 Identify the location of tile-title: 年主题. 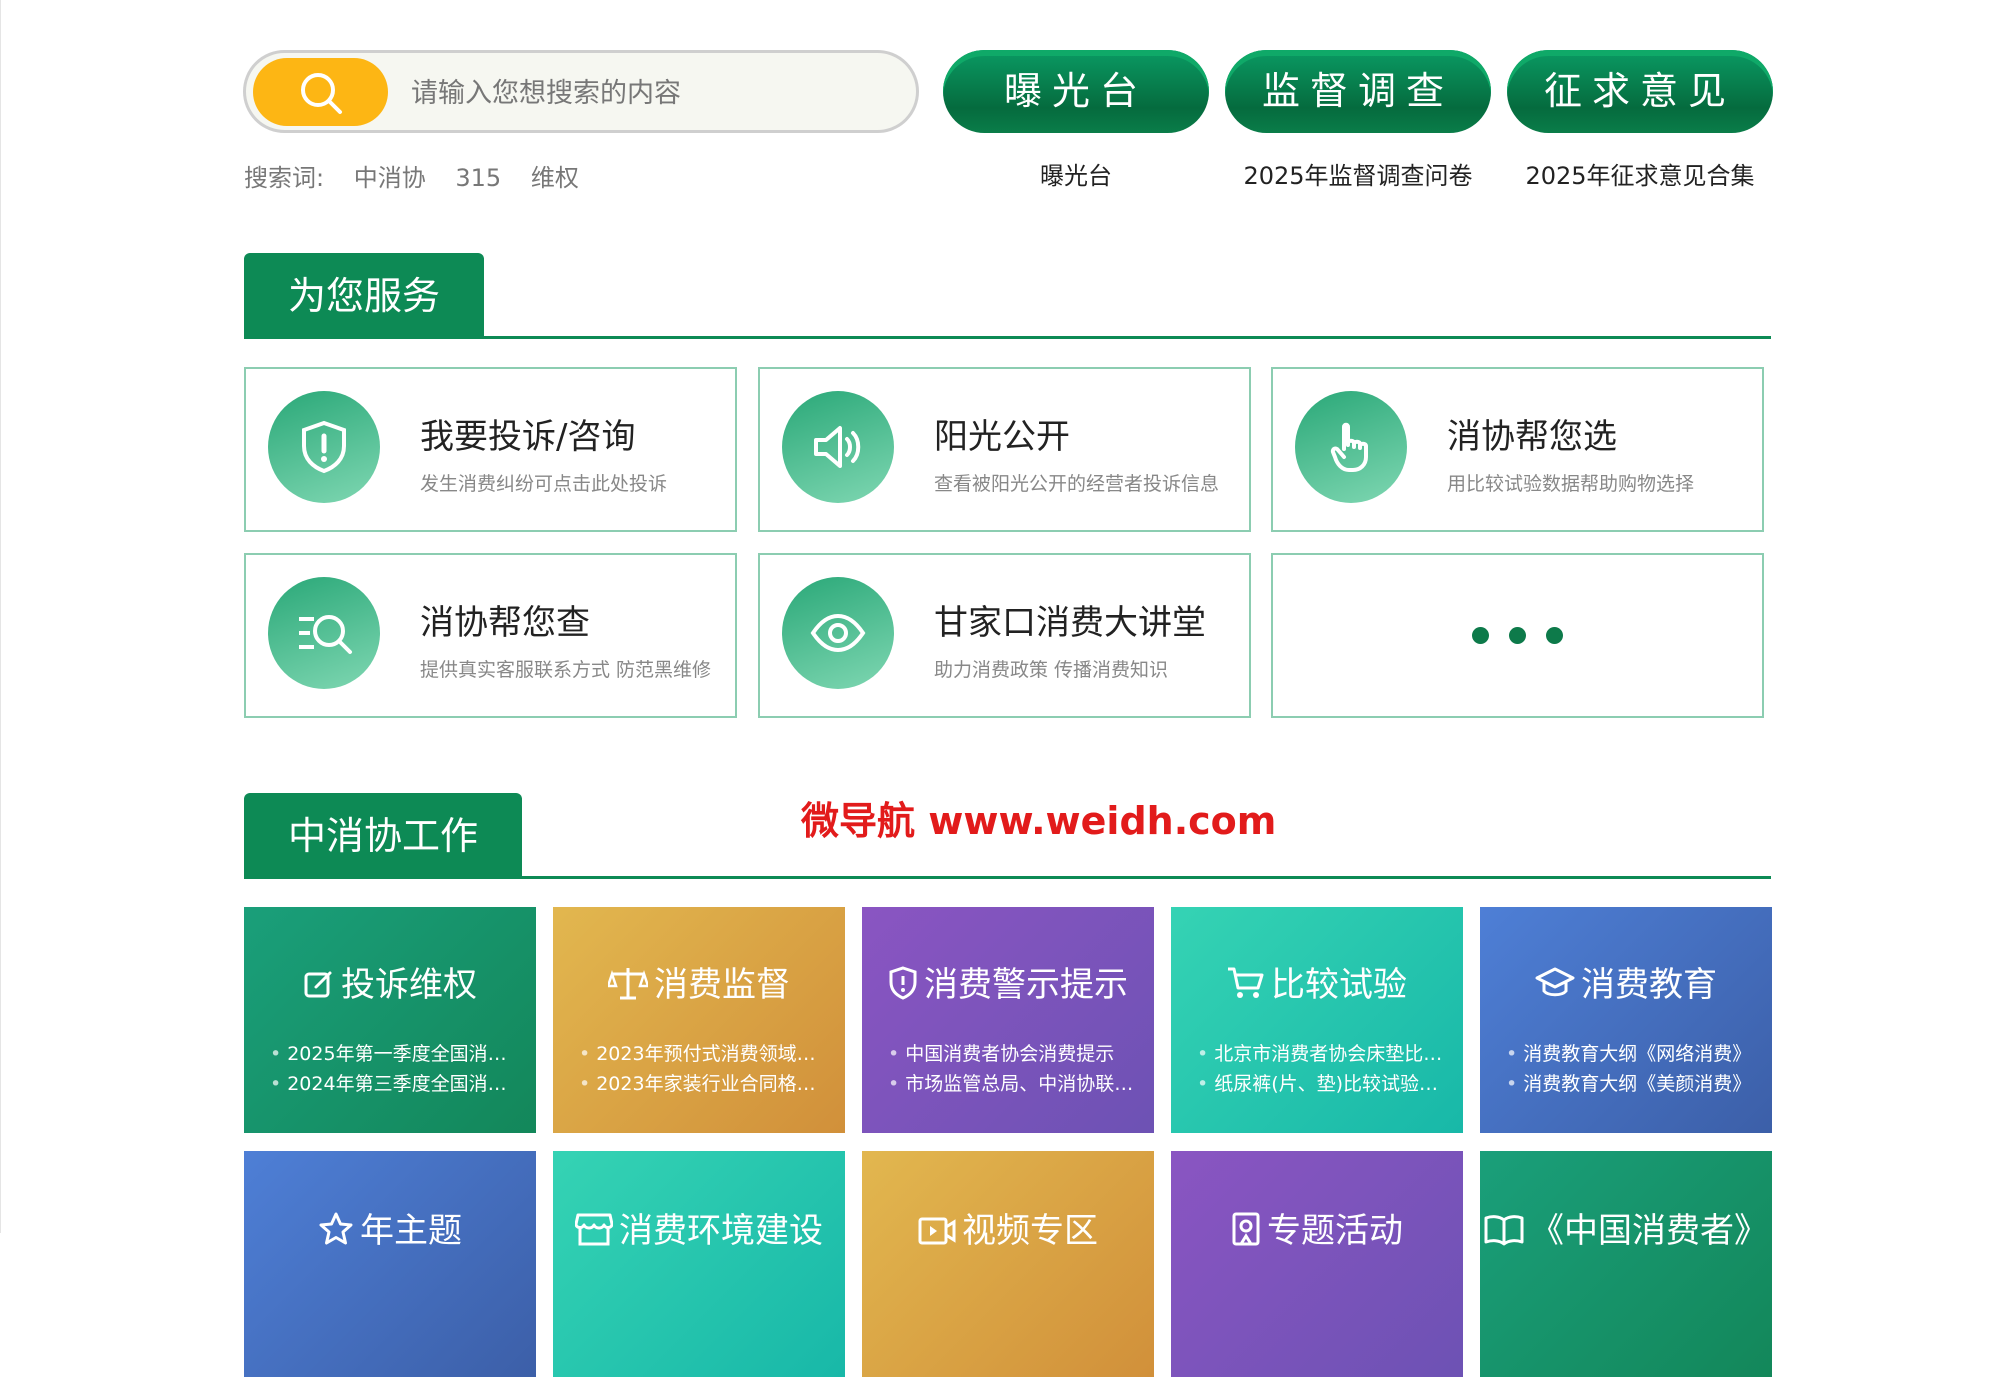
(390, 1227).